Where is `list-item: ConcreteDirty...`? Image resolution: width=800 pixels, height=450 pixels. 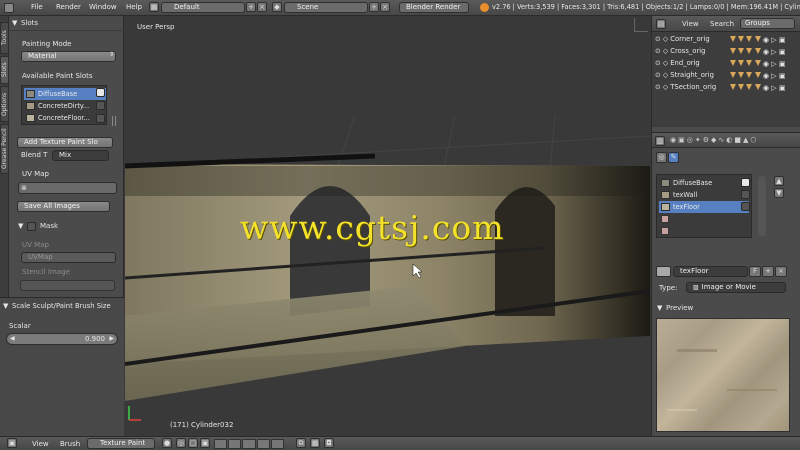 list-item: ConcreteDirty... is located at coordinates (65, 106).